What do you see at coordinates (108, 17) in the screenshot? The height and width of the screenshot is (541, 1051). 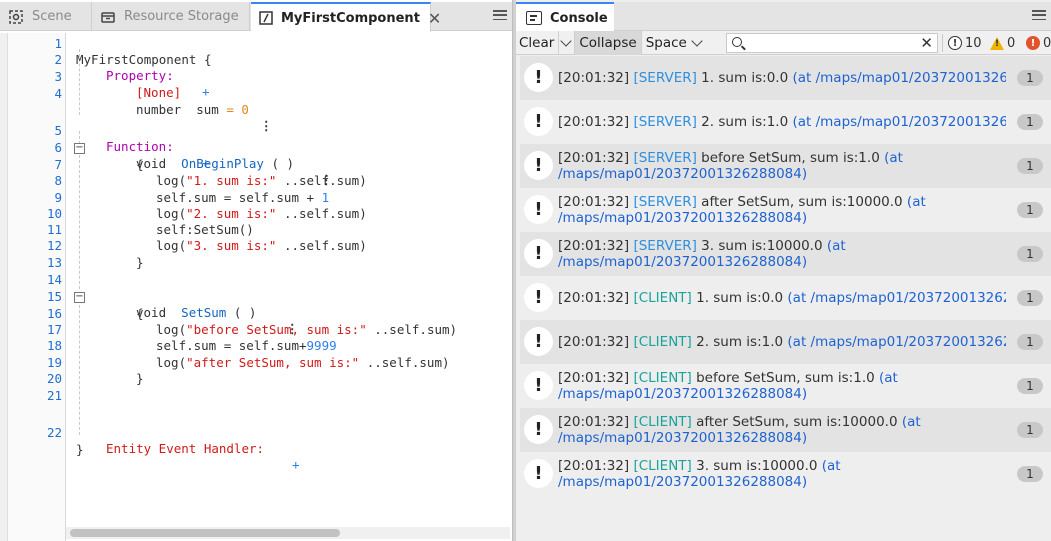 I see `storage-icon` at bounding box center [108, 17].